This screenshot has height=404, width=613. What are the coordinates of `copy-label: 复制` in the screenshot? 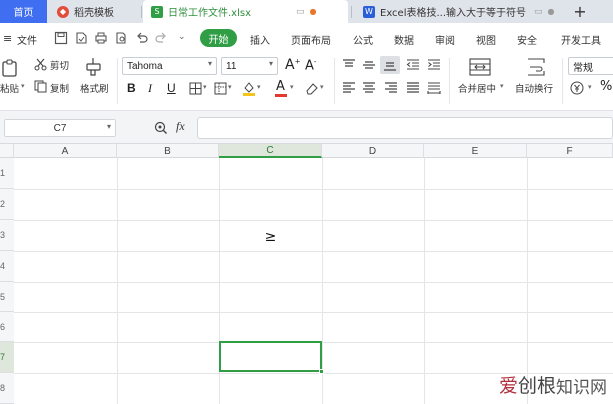 It's located at (59, 88).